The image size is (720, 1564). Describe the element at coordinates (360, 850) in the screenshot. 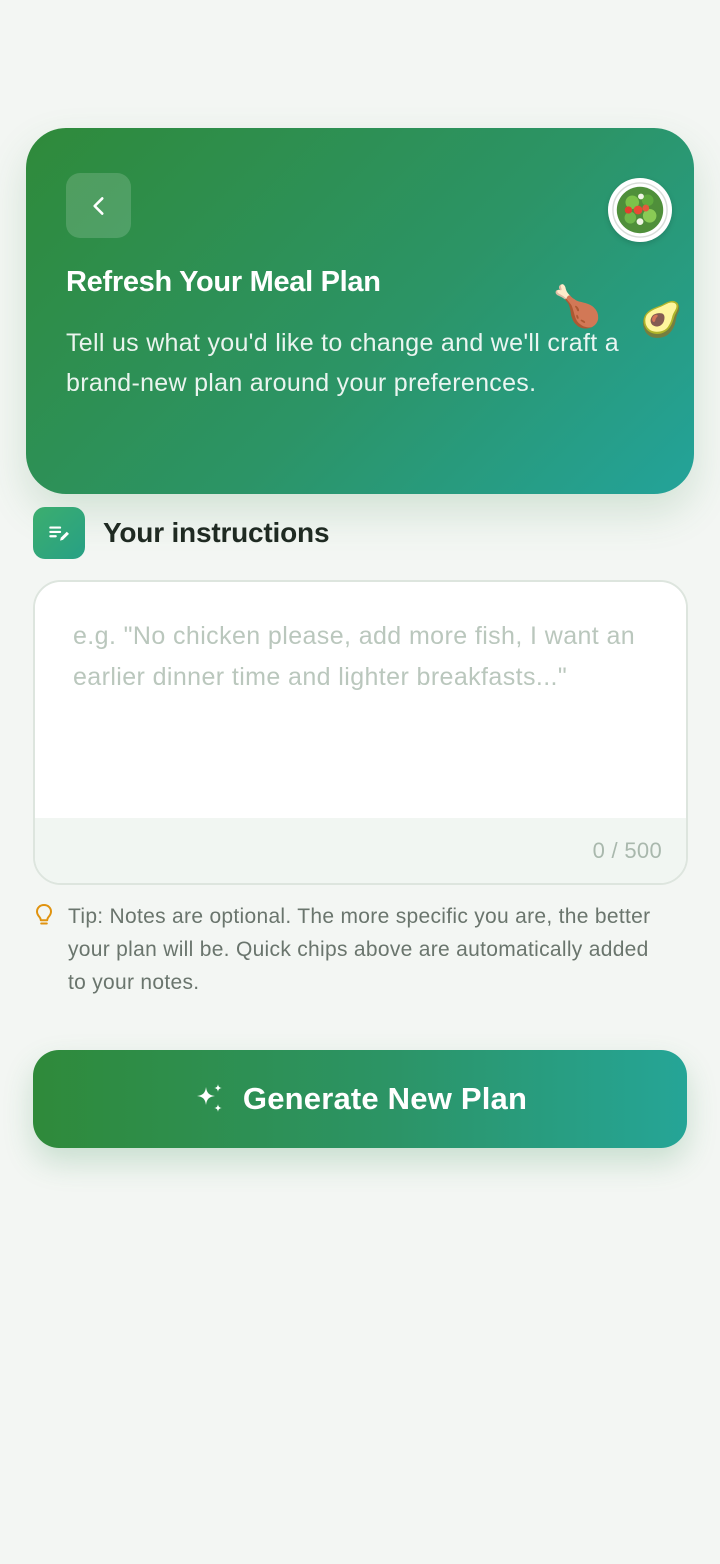

I see `instructions-footer: 0 / 500` at that location.